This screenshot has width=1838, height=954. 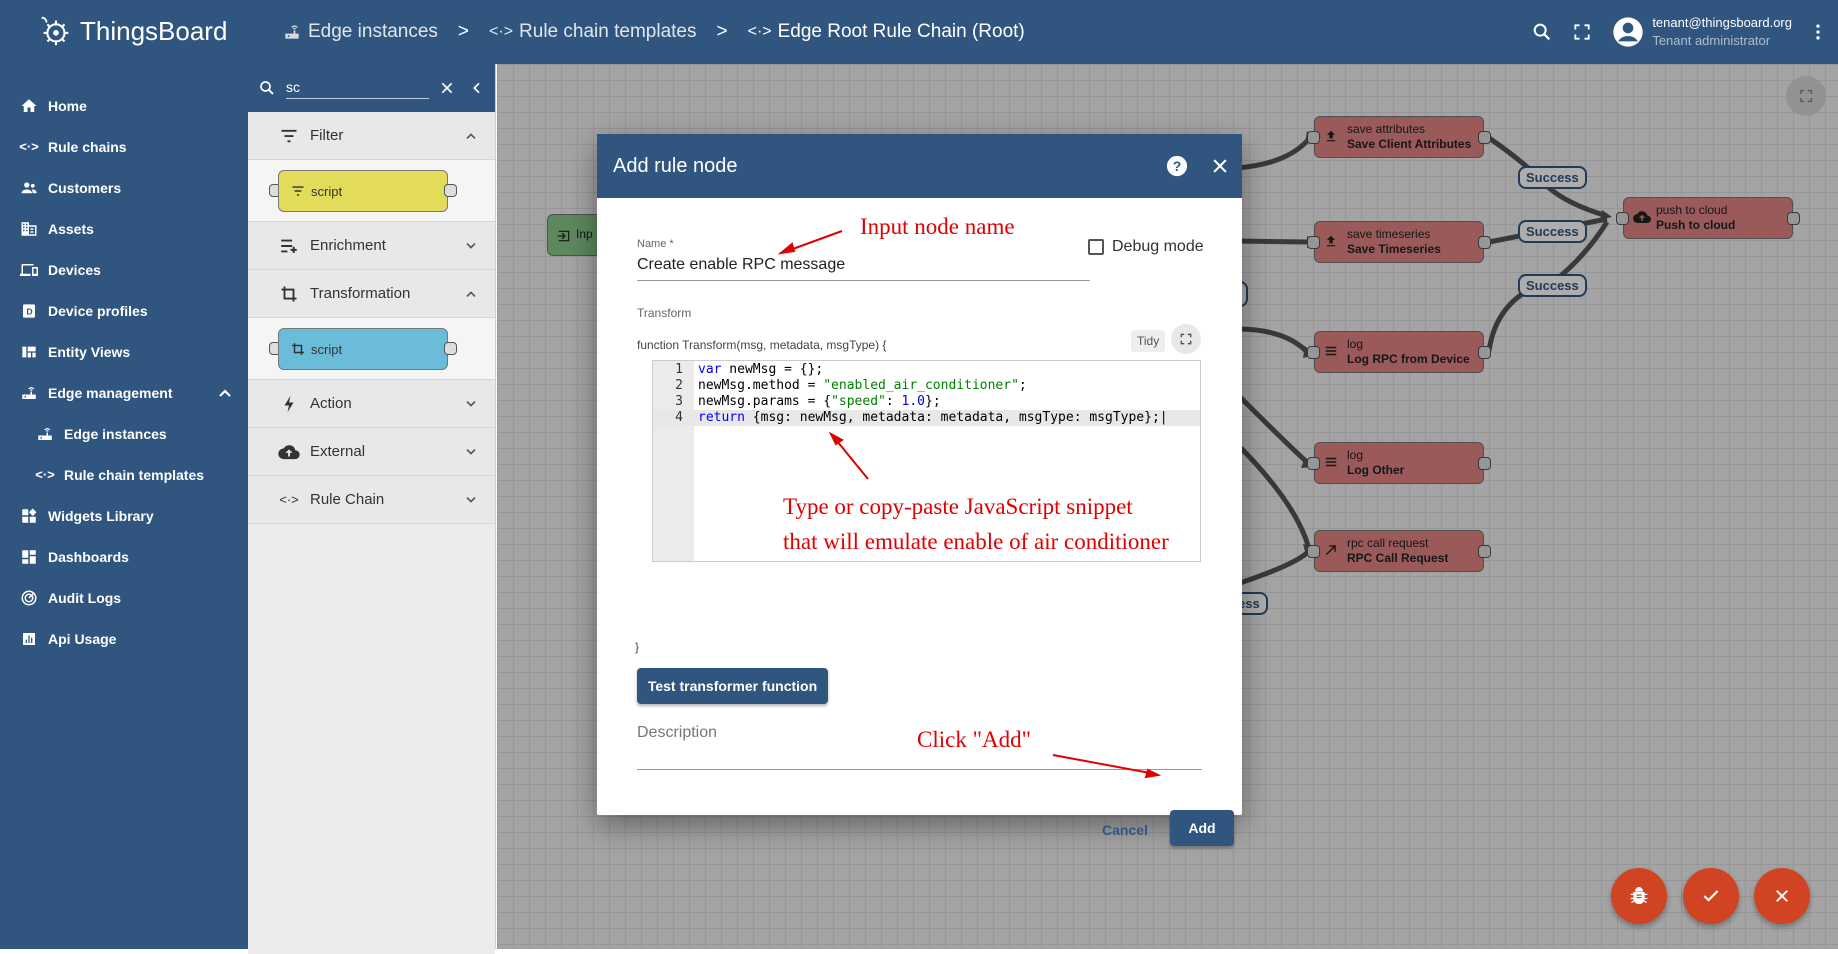 I want to click on expand-editor-button, so click(x=1186, y=339).